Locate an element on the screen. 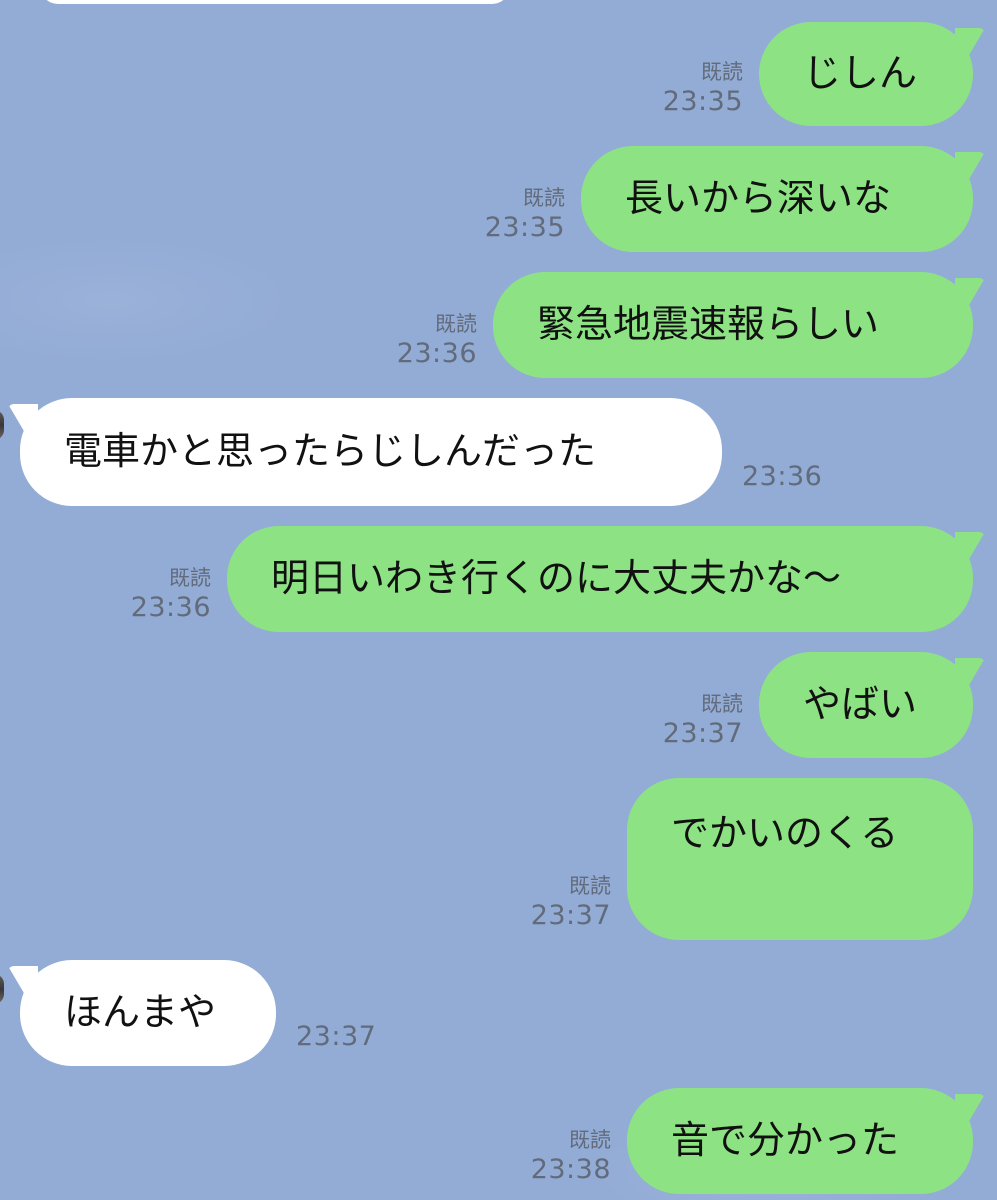 The width and height of the screenshot is (997, 1200). message-row-sent: 既読 23:35 じしん is located at coordinates (818, 74).